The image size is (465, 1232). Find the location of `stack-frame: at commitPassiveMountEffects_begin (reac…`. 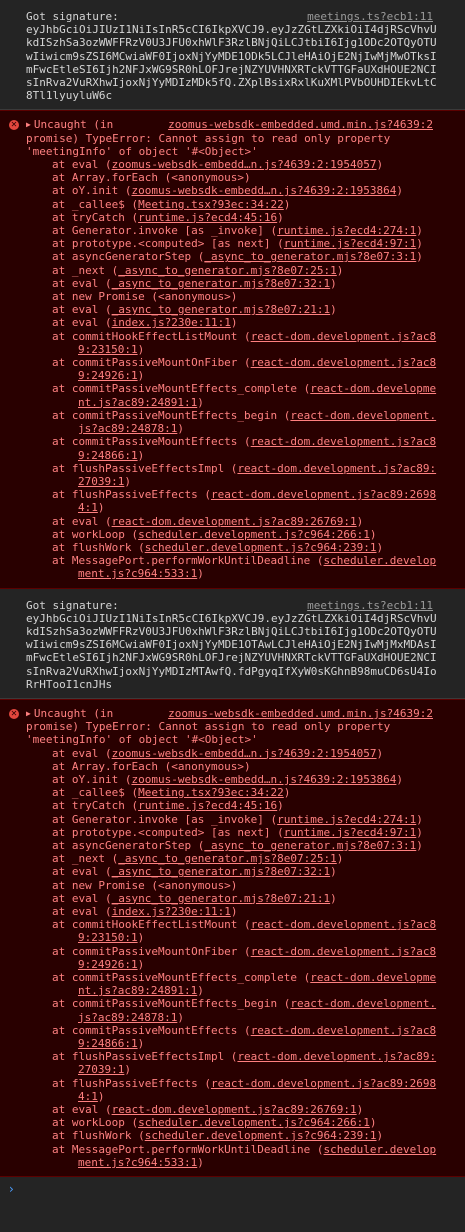

stack-frame: at commitPassiveMountEffects_begin (reac… is located at coordinates (244, 1010).